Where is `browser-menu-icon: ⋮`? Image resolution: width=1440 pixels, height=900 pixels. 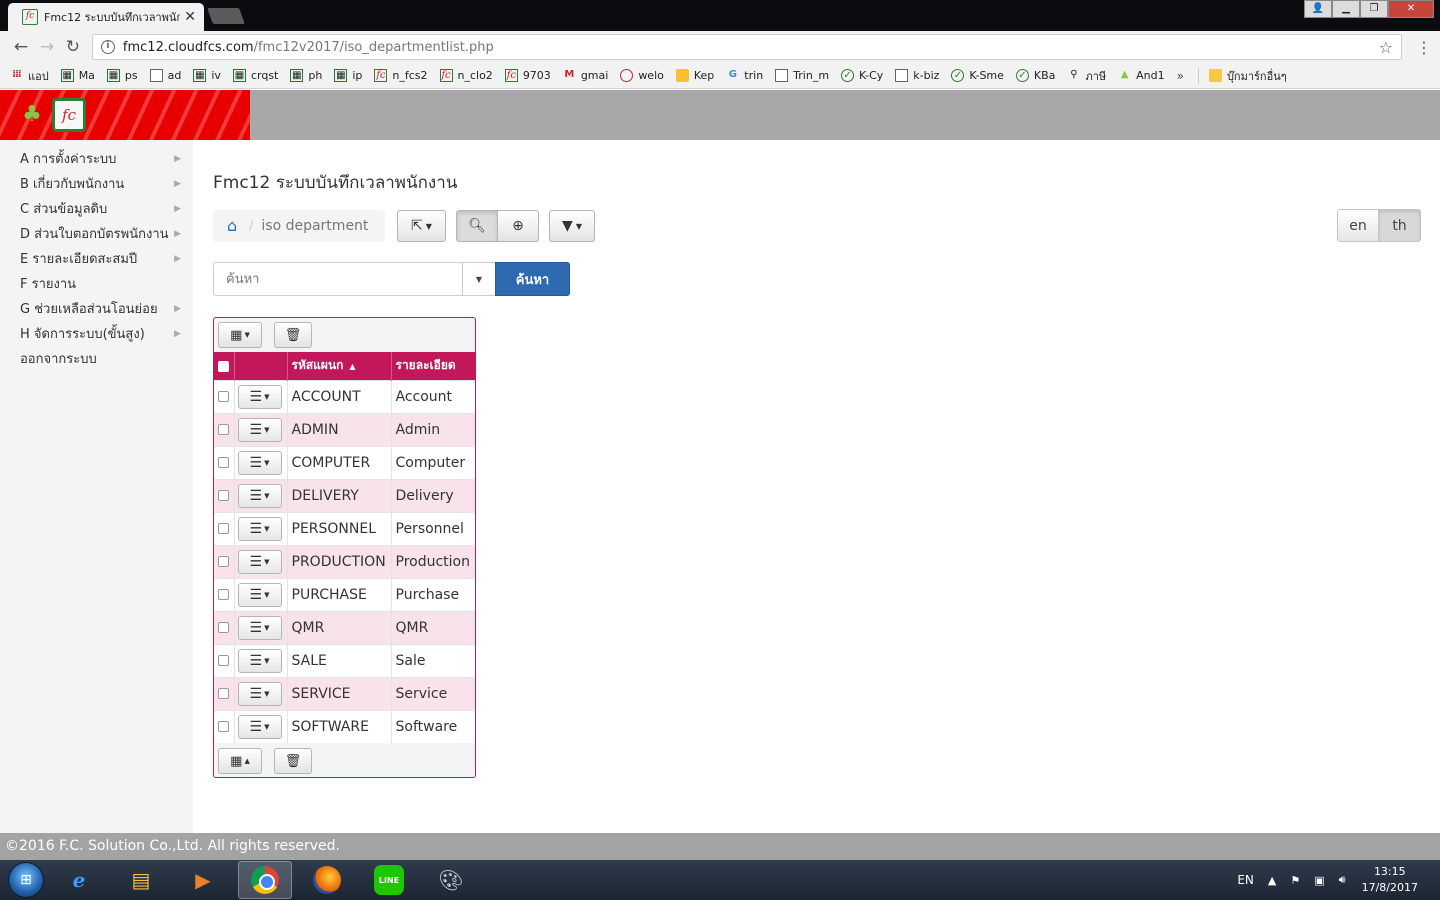
browser-menu-icon: ⋮ is located at coordinates (1424, 47).